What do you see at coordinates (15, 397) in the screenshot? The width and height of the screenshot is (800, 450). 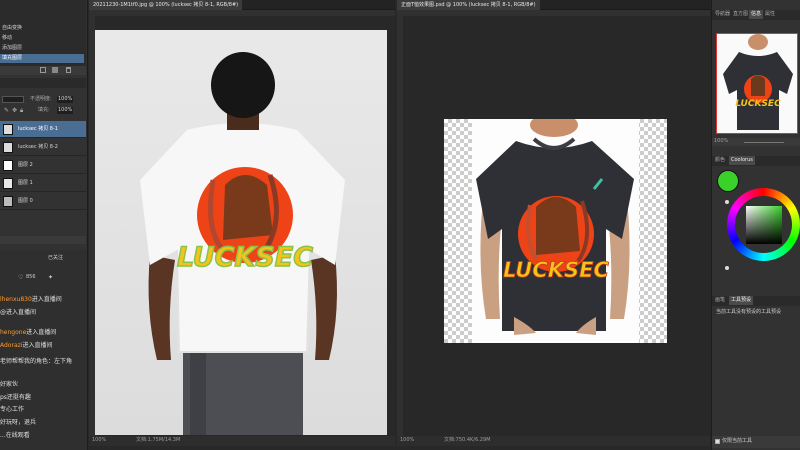 I see `chat-message: ps还挺有趣` at bounding box center [15, 397].